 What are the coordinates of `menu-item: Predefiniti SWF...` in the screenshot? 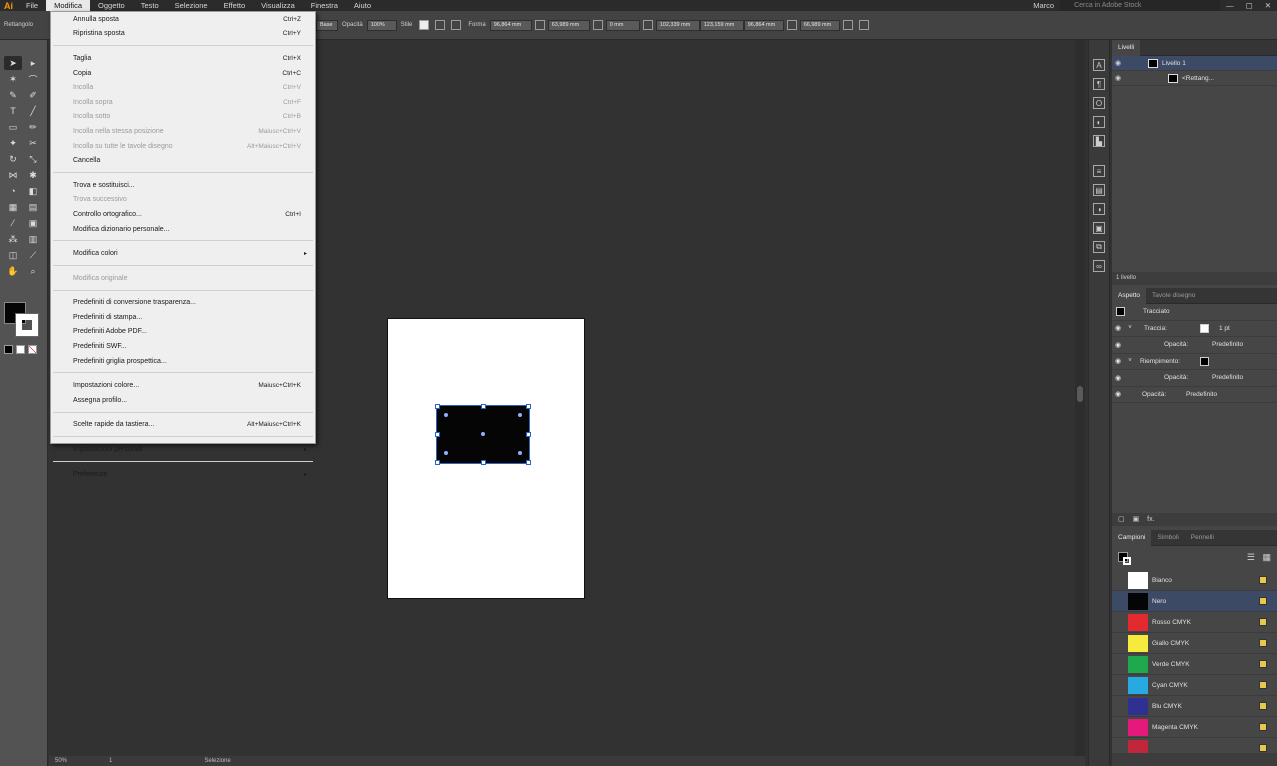 It's located at (183, 346).